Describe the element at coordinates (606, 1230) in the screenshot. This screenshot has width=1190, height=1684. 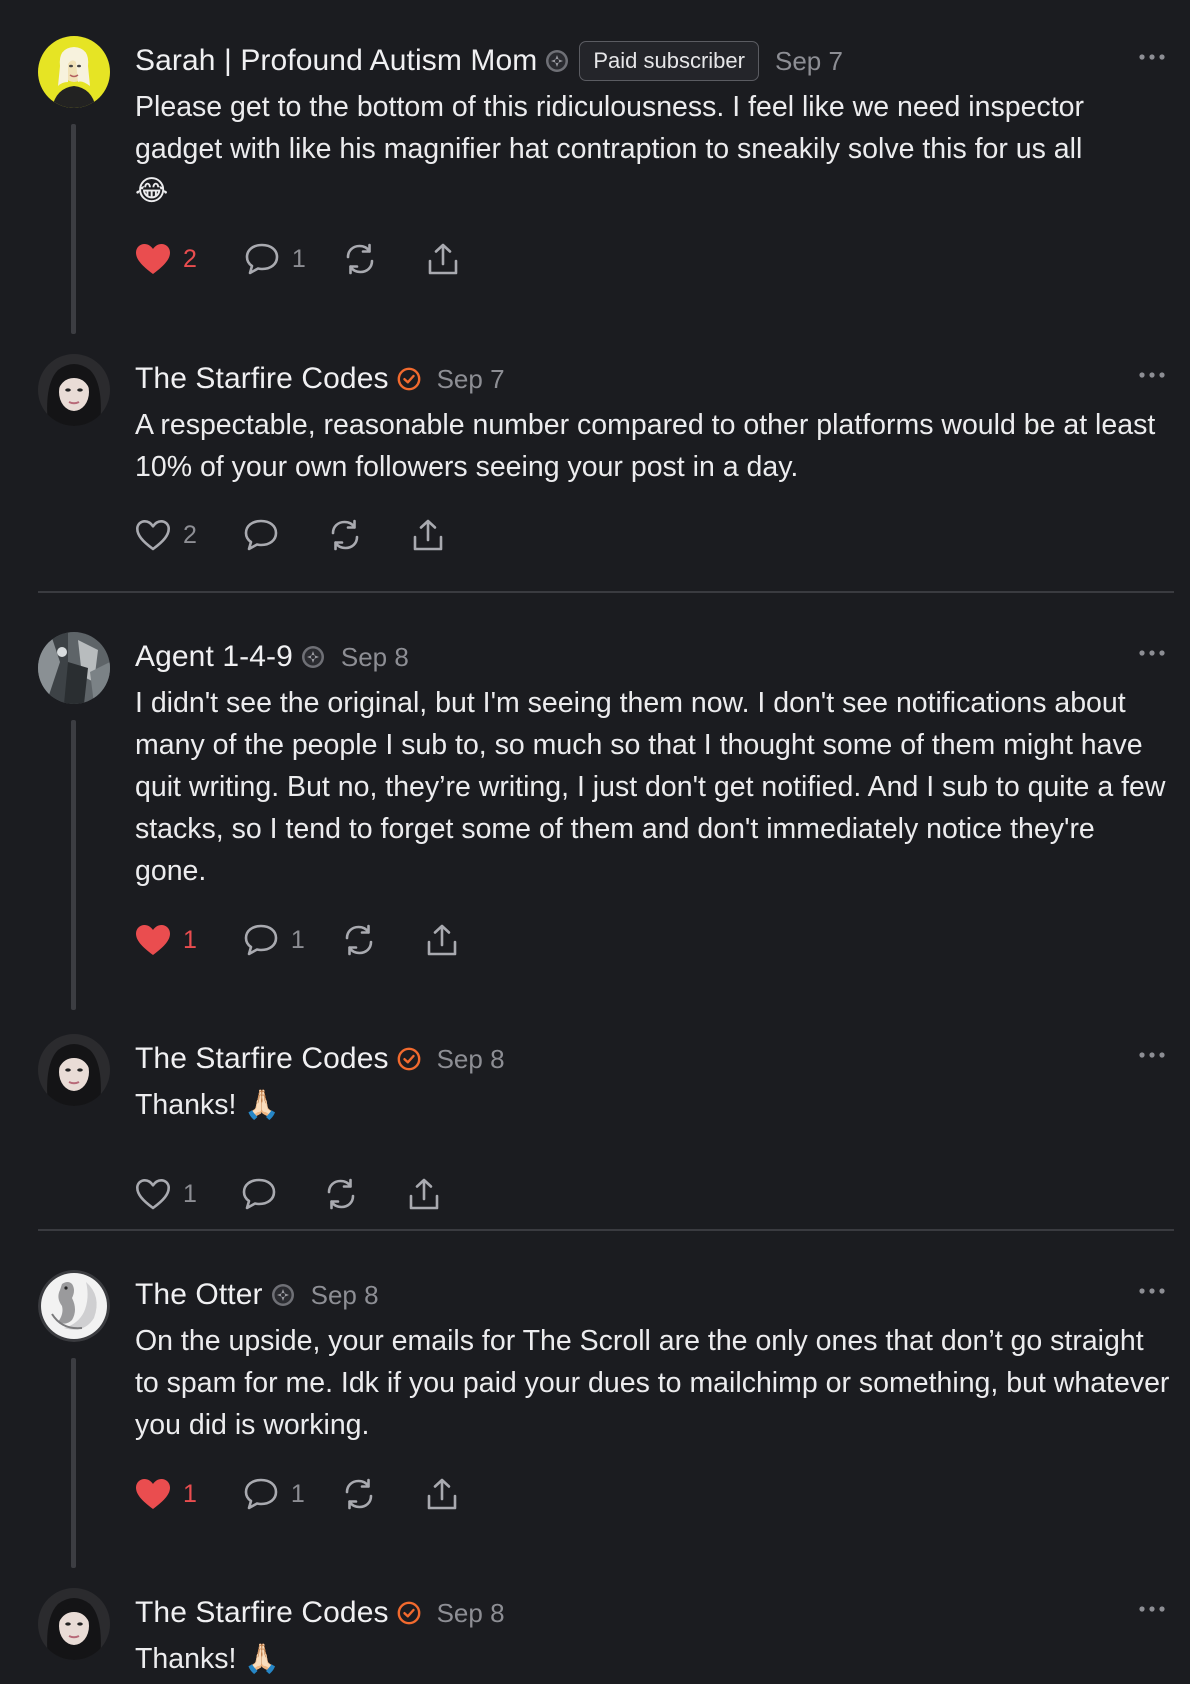
I see `divider` at that location.